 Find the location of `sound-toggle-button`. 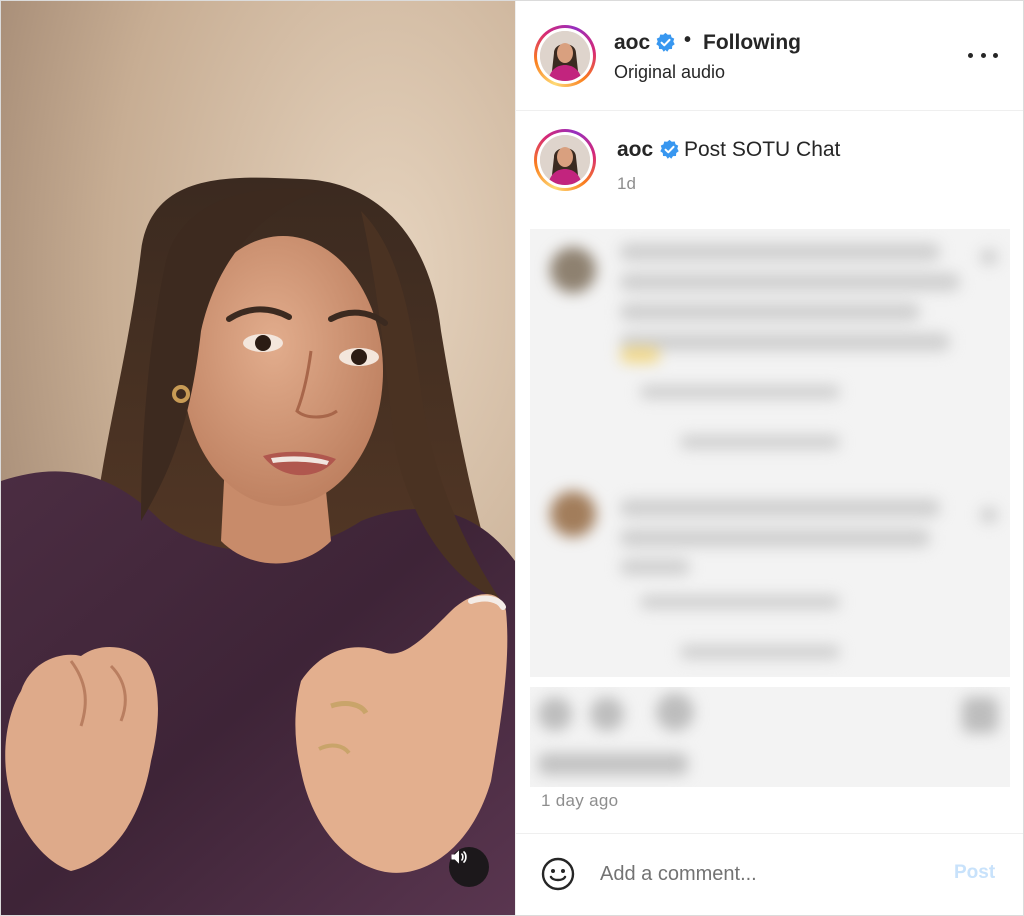

sound-toggle-button is located at coordinates (469, 867).